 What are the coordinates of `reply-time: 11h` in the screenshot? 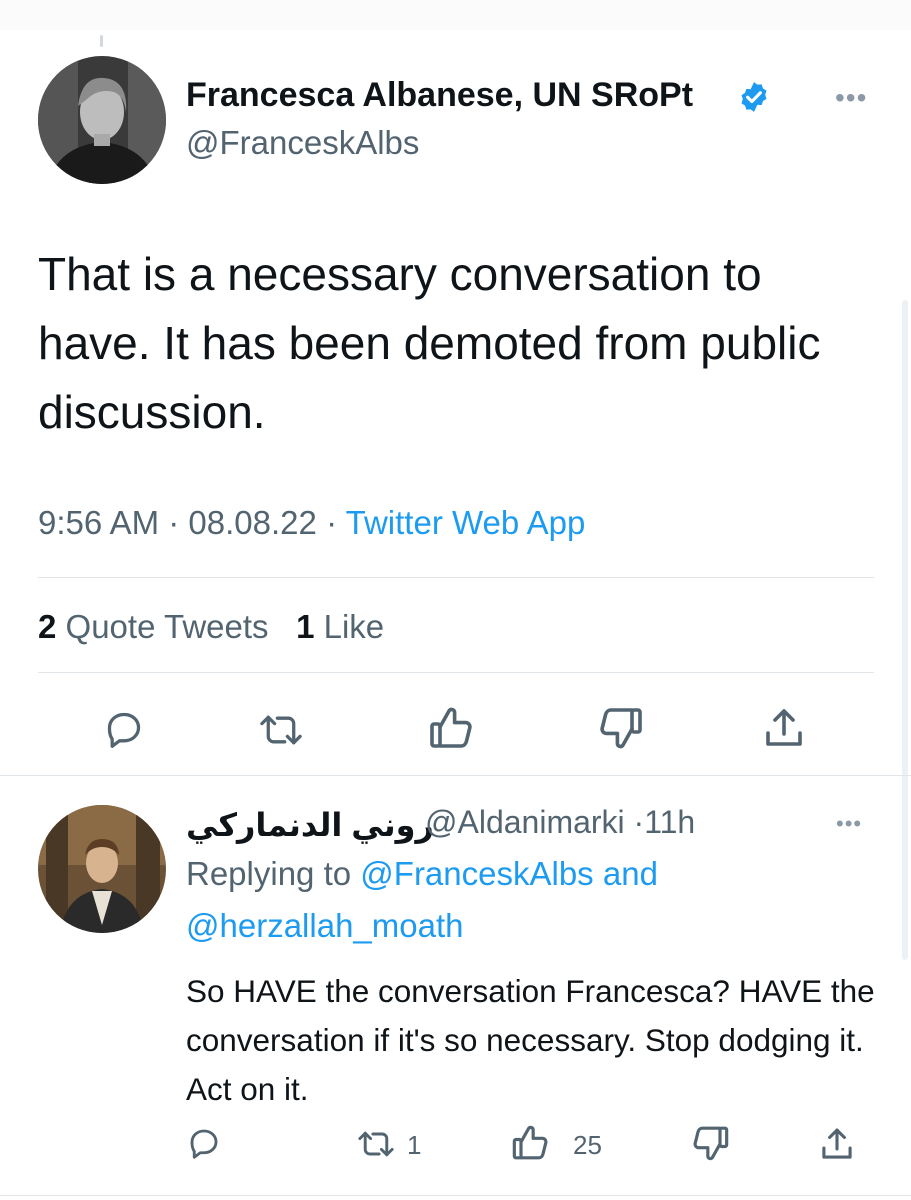 It's located at (669, 822).